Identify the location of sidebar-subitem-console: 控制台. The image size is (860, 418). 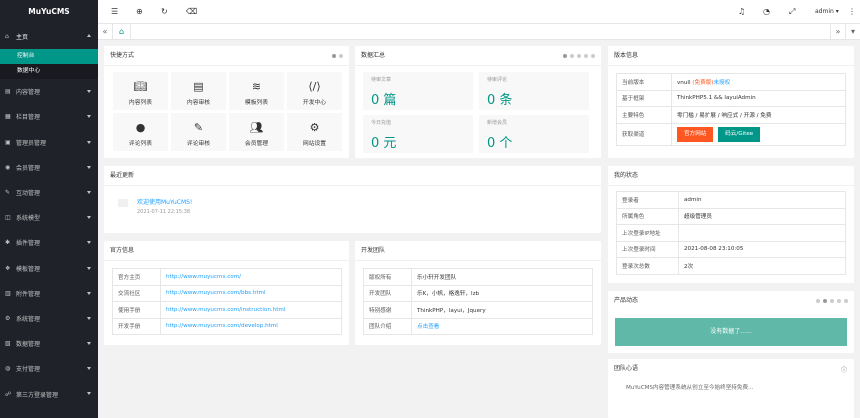
(49, 57).